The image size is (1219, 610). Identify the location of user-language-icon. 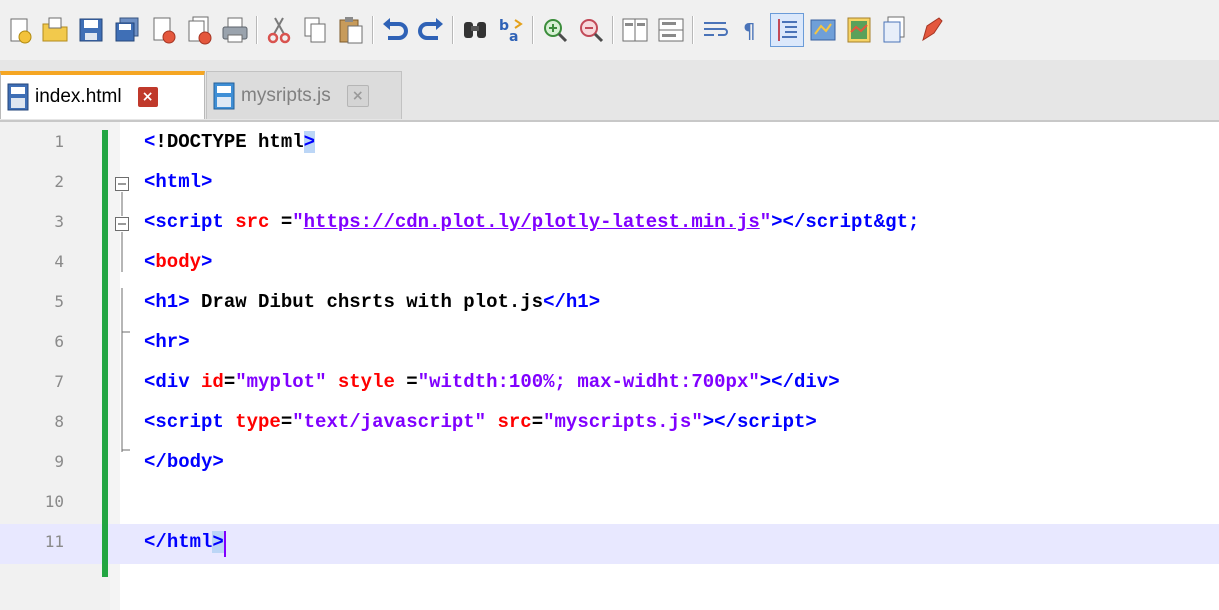
(823, 30).